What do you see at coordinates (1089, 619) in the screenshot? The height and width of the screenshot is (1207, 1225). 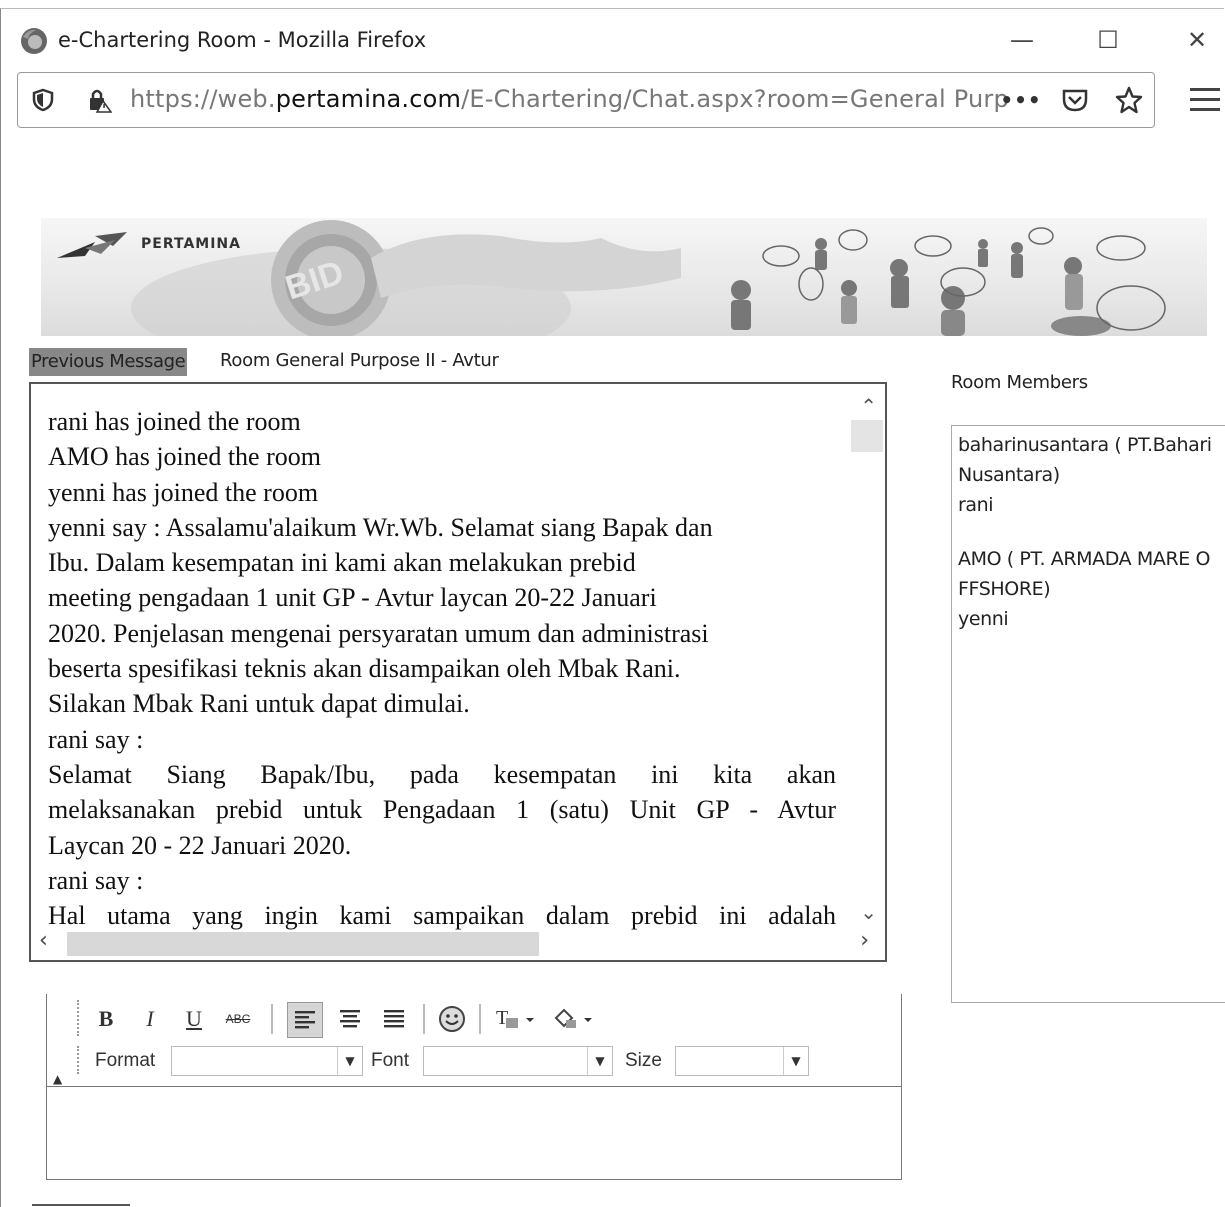 I see `member-item: yenni` at bounding box center [1089, 619].